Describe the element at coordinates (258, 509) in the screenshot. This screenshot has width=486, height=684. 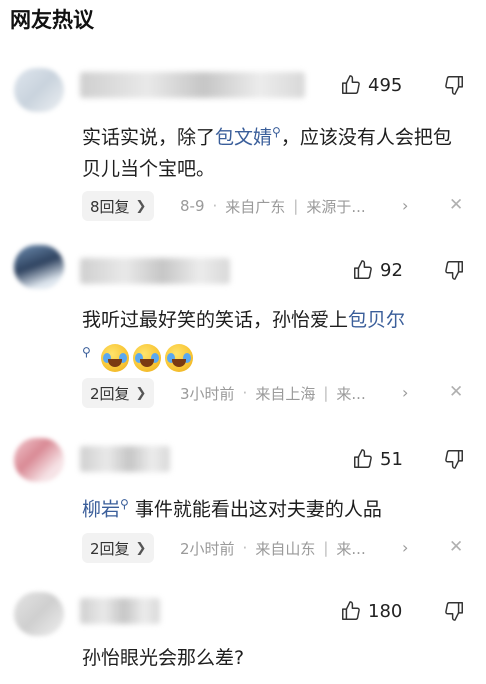
I see `comment-text-part: 事件就能看出这对夫妻的人品` at that location.